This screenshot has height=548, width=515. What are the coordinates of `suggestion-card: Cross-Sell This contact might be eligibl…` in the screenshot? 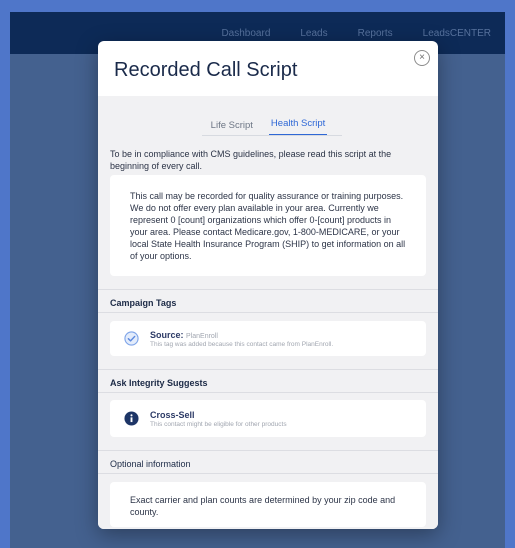 It's located at (268, 418).